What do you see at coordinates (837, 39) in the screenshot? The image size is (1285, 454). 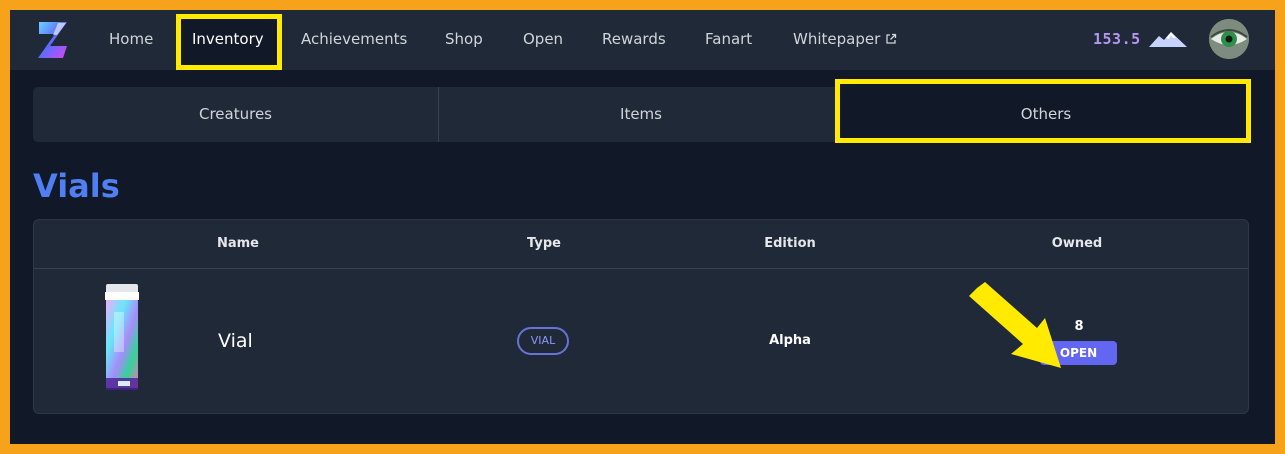 I see `nav-whitepaper-label: Whitepaper` at bounding box center [837, 39].